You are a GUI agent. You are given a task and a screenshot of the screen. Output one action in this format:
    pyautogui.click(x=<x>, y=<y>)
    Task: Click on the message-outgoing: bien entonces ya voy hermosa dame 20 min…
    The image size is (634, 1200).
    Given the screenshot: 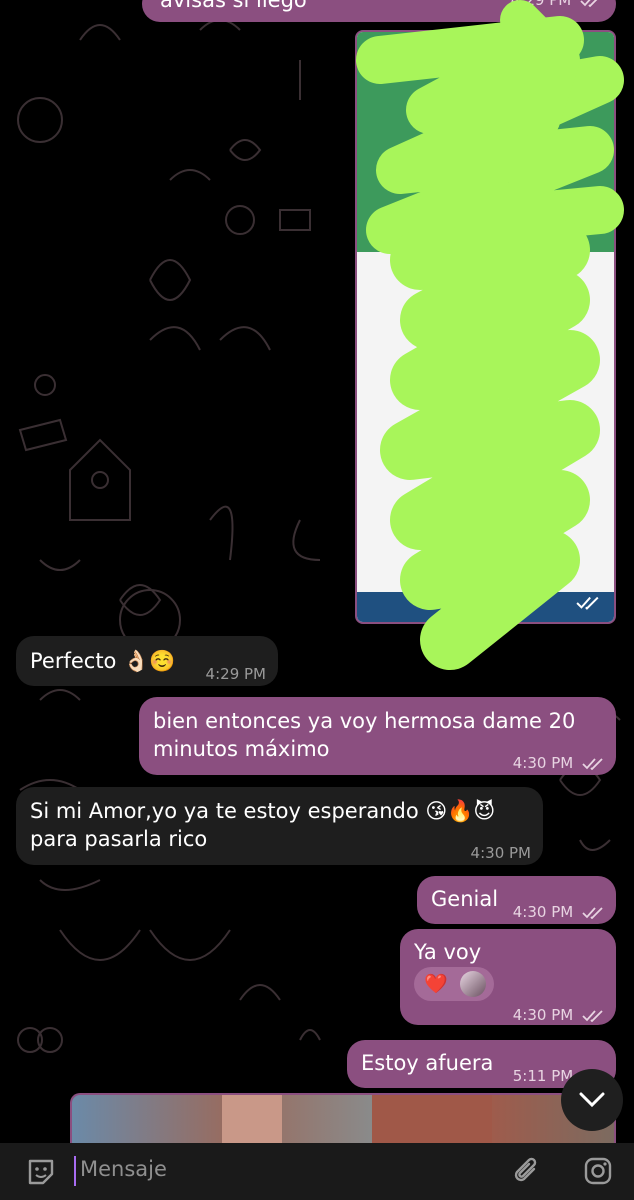 What is the action you would take?
    pyautogui.click(x=377, y=736)
    